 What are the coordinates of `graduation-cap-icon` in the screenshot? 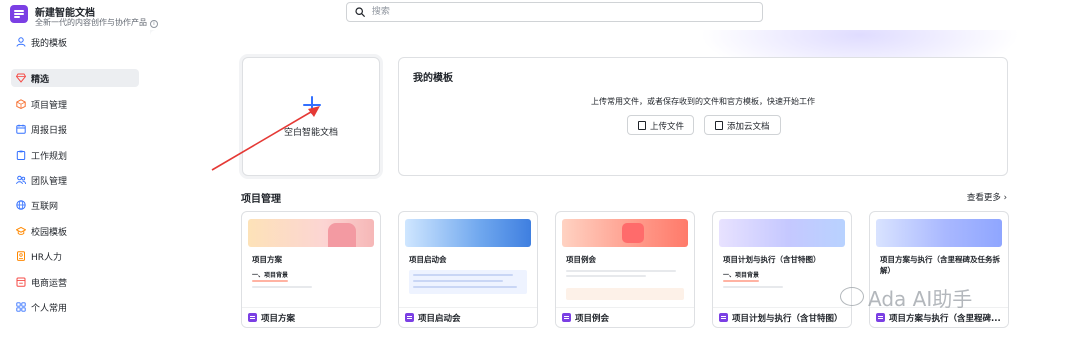 It's located at (21, 230).